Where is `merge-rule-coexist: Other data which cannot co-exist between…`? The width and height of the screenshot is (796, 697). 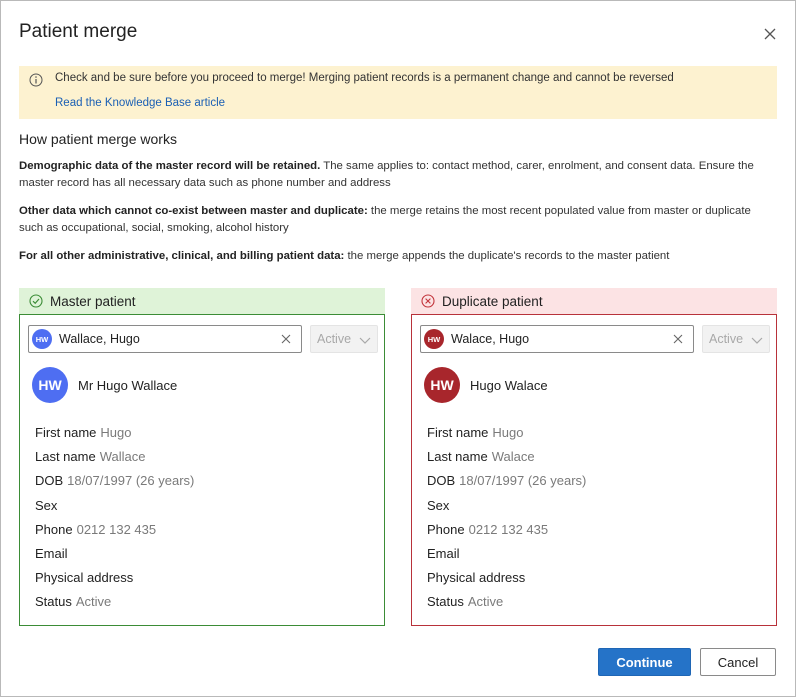
merge-rule-coexist: Other data which cannot co-exist between… is located at coordinates (398, 220).